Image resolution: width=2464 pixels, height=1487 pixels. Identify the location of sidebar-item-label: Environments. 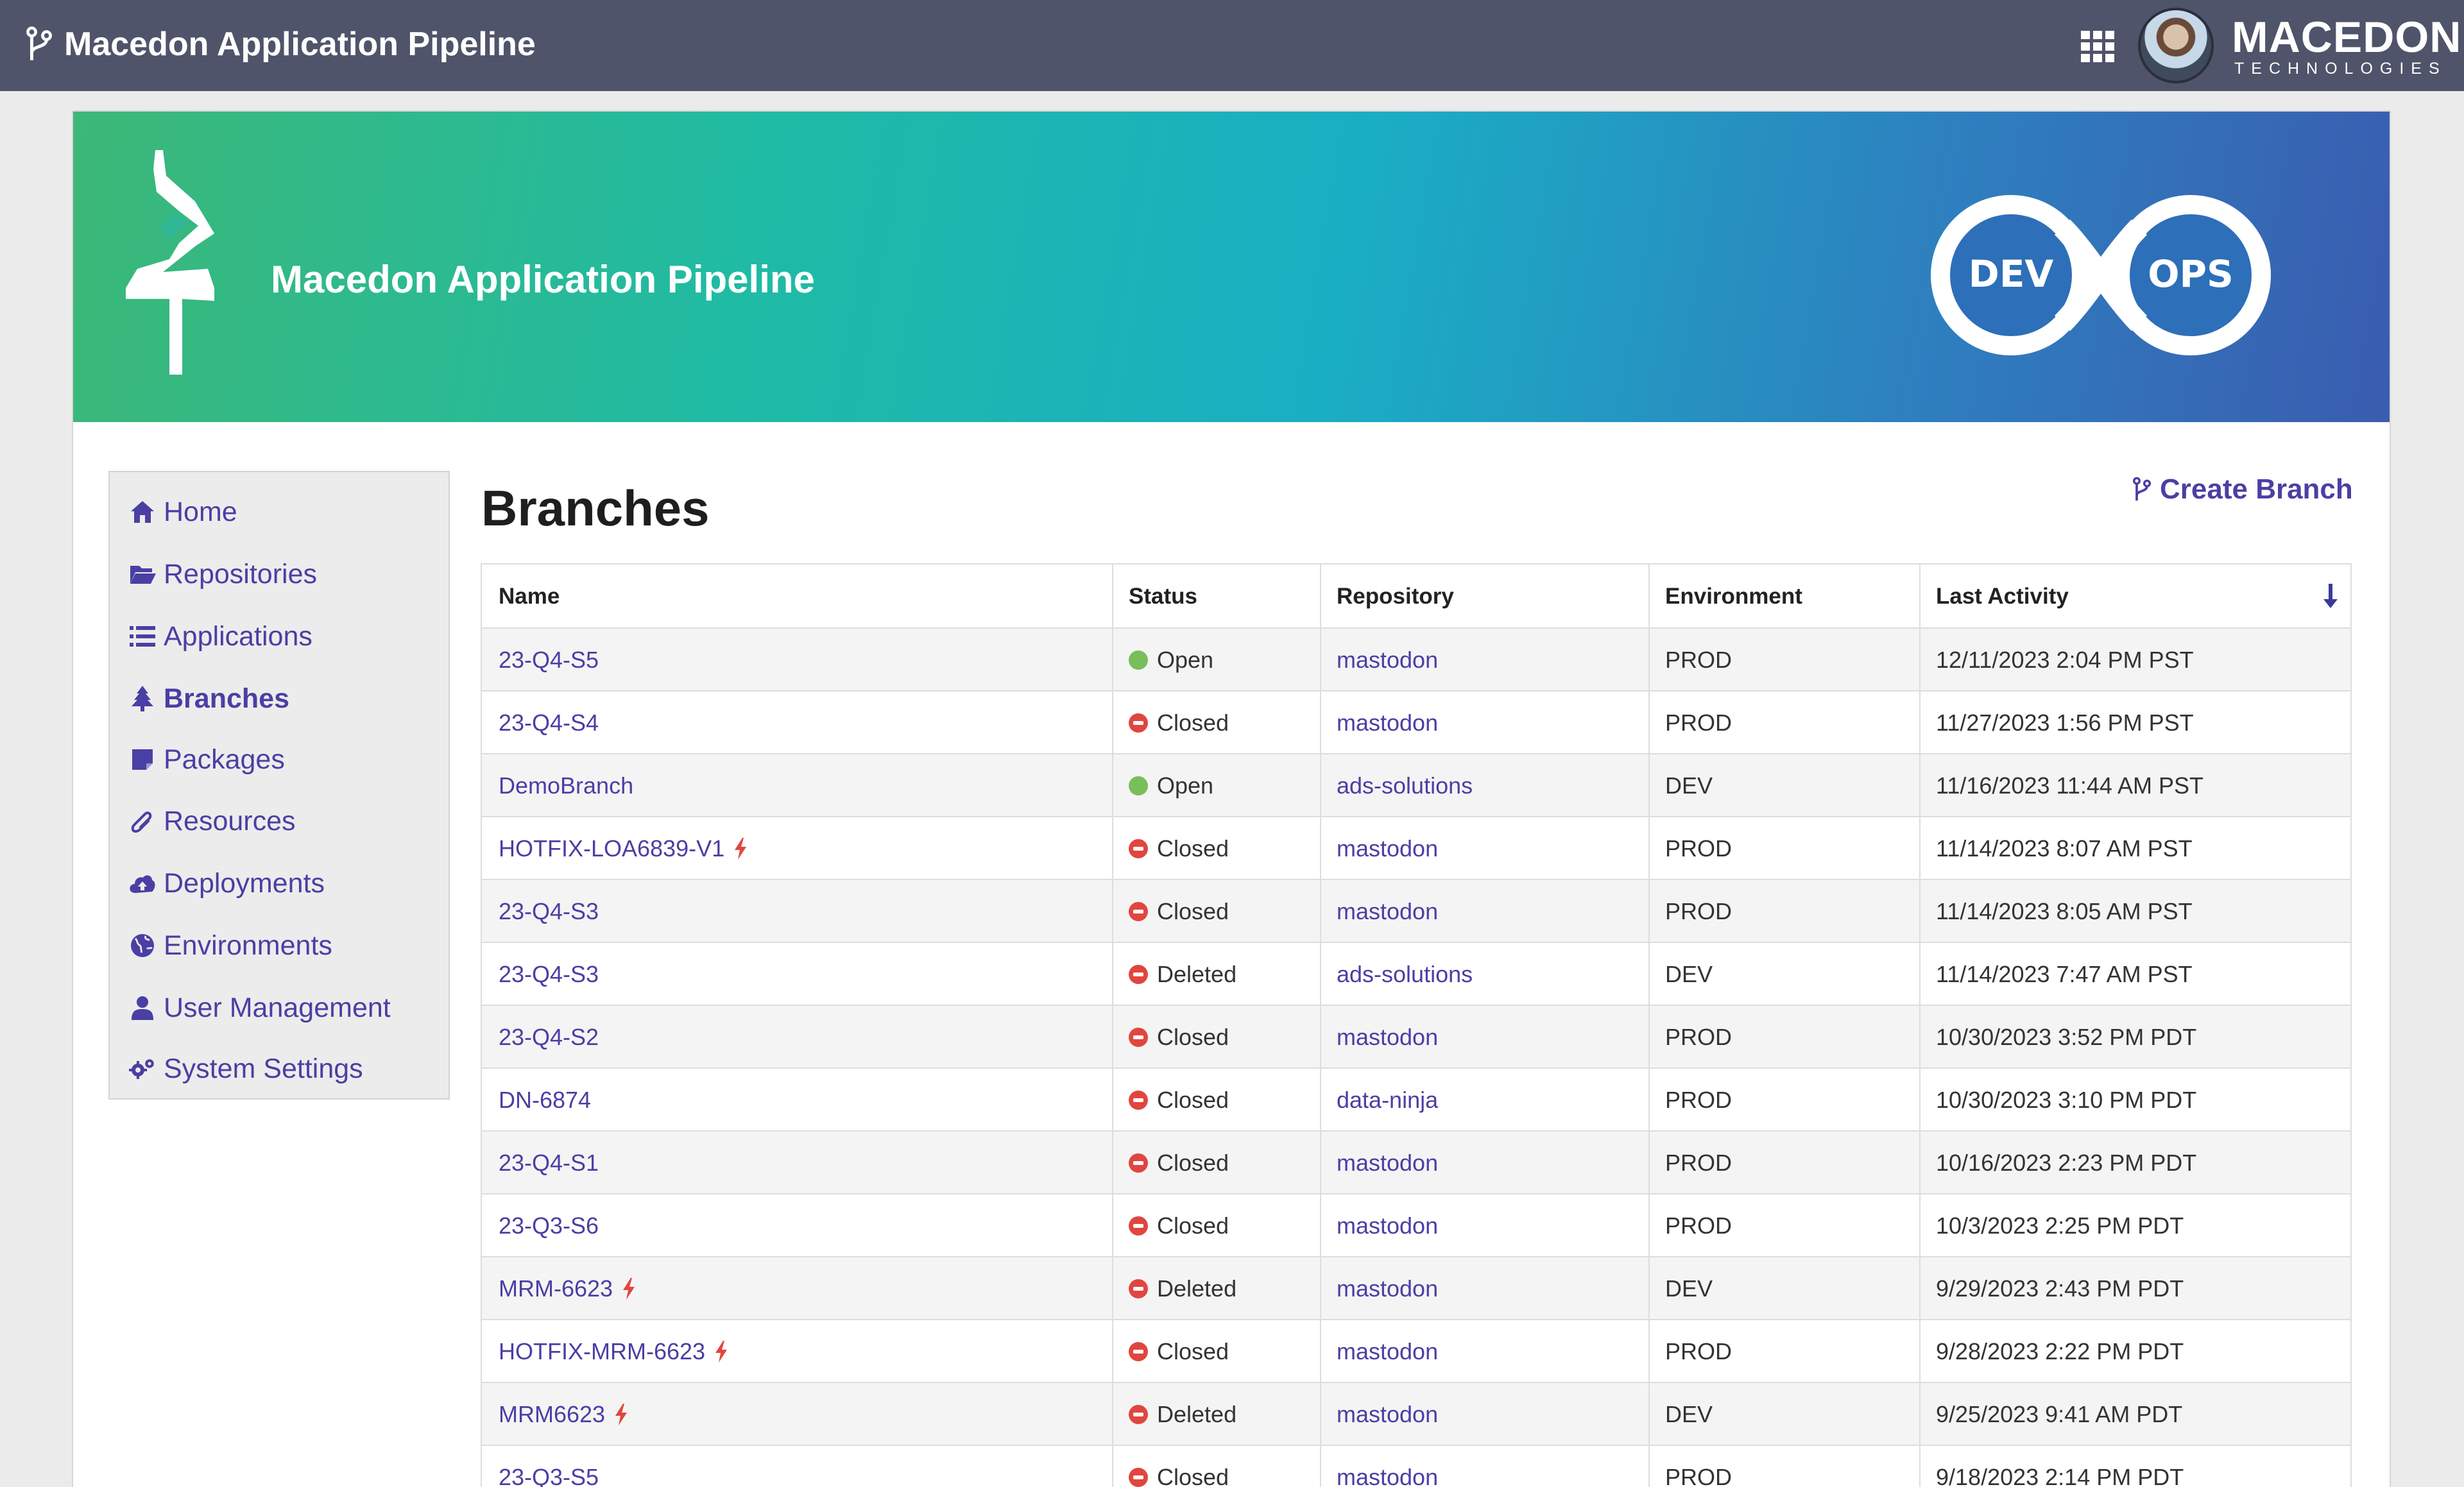
(248, 945).